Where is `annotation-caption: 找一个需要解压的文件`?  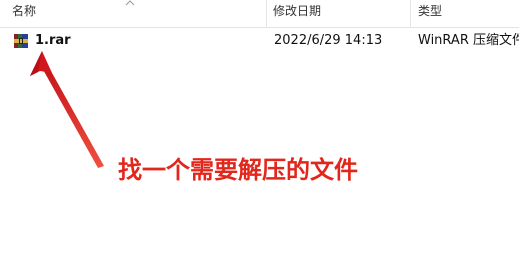
annotation-caption: 找一个需要解压的文件 is located at coordinates (238, 170).